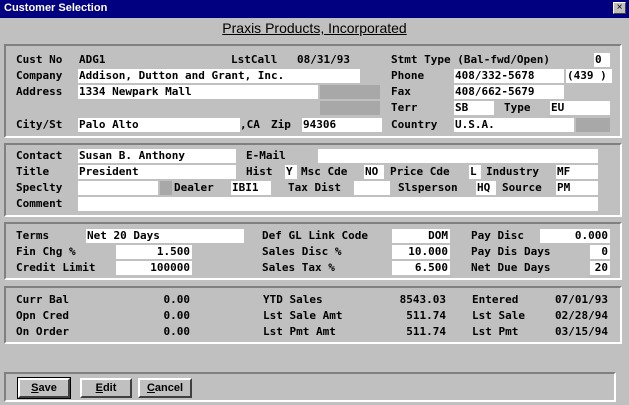  Describe the element at coordinates (495, 331) in the screenshot. I see `lst-pmt-label: Lst Pmt` at that location.